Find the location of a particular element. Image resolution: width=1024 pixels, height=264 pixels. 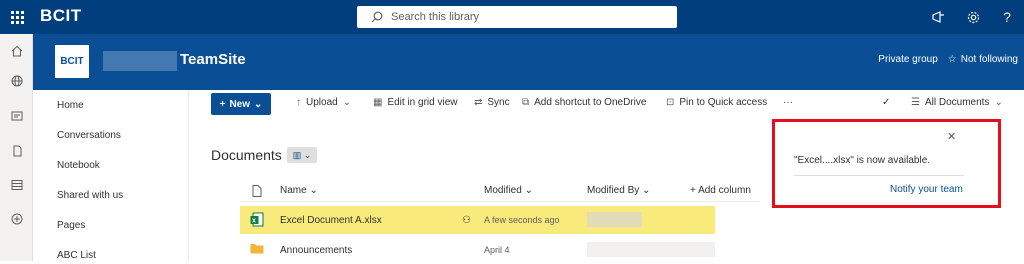

column-modified-by-label: Modified By is located at coordinates (613, 190).